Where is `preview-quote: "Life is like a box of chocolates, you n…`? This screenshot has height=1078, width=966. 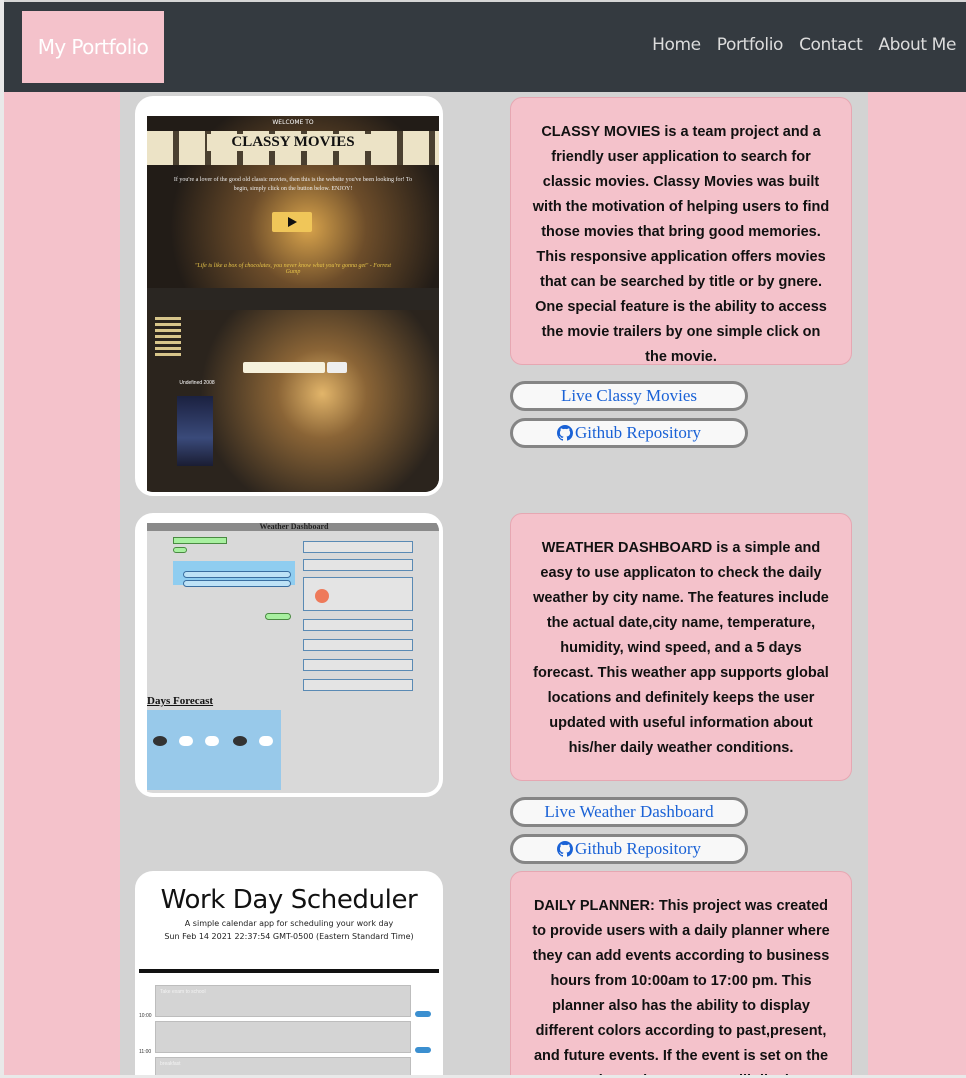
preview-quote: "Life is like a box of chocolates, you n… is located at coordinates (293, 269).